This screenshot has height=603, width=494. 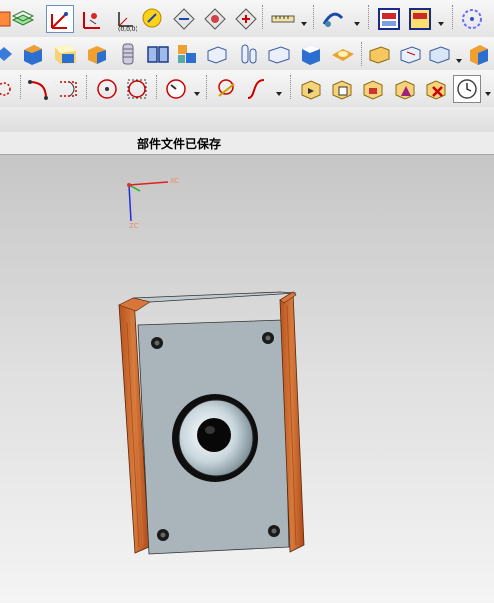 I want to click on extrude-icon, so click(x=8, y=54).